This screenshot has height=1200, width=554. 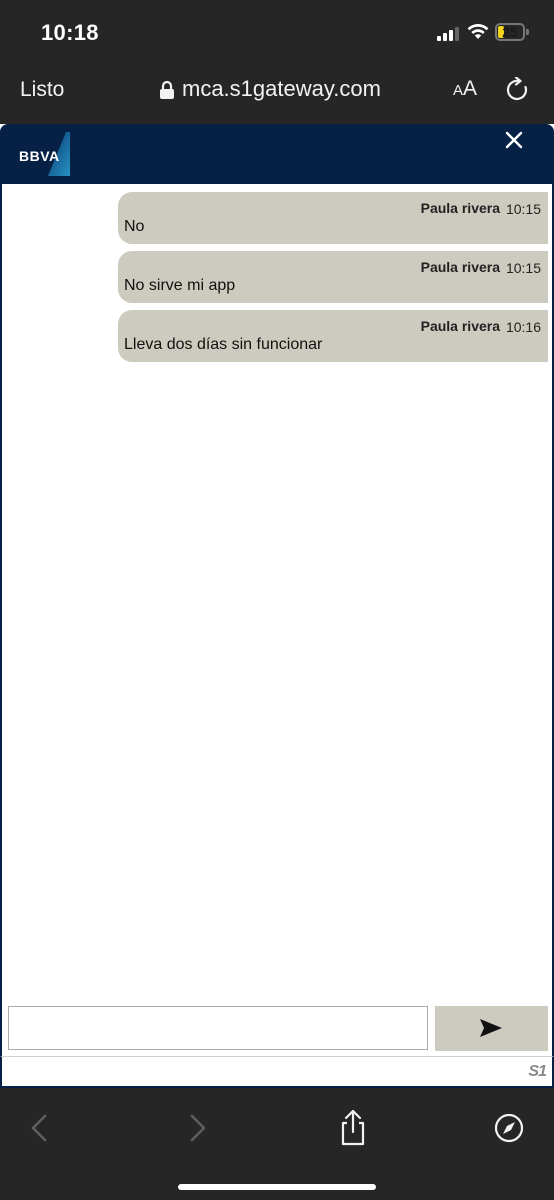 I want to click on send-button, so click(x=491, y=1028).